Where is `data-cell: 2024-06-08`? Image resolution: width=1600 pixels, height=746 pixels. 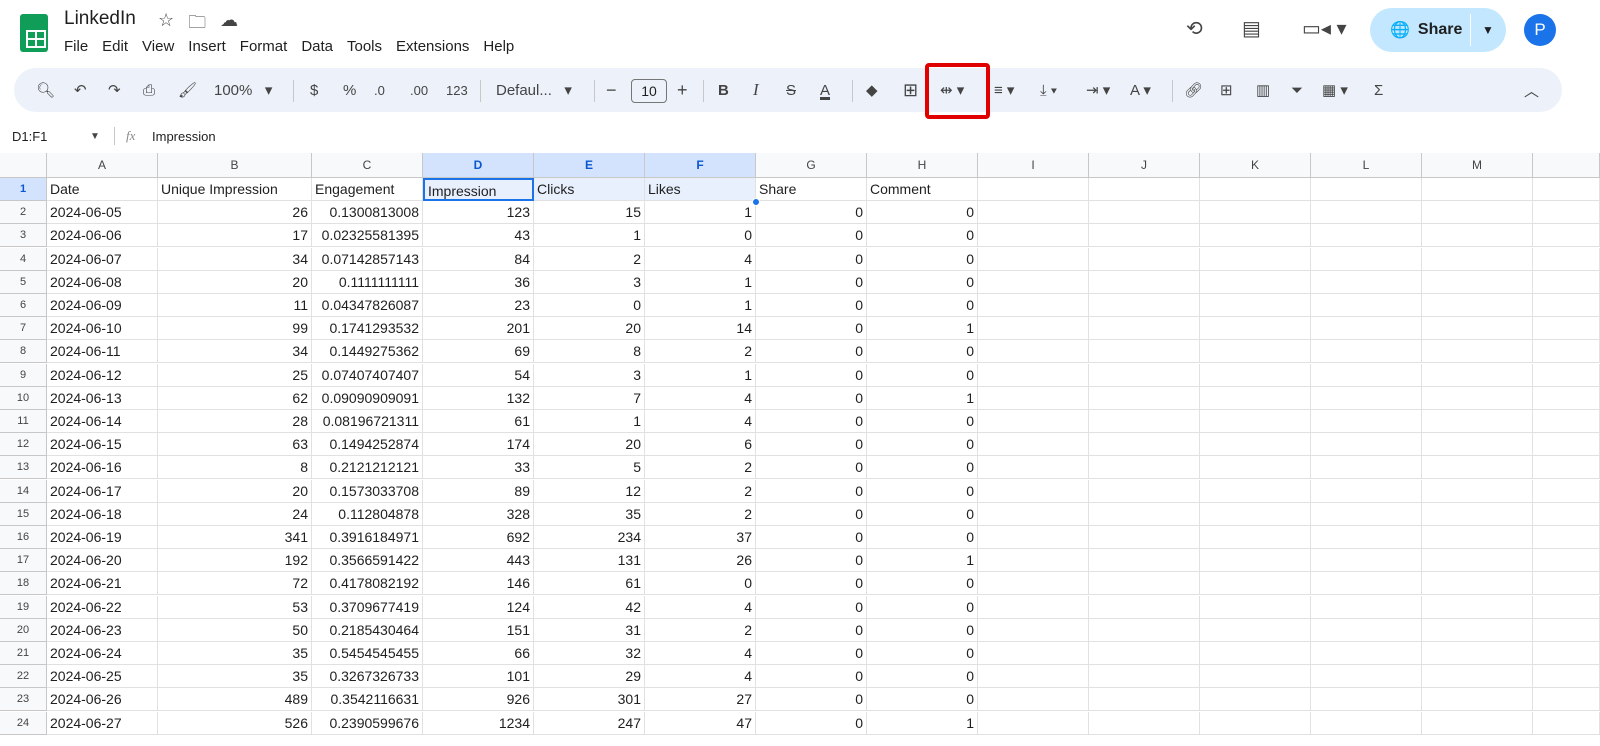 data-cell: 2024-06-08 is located at coordinates (102, 282).